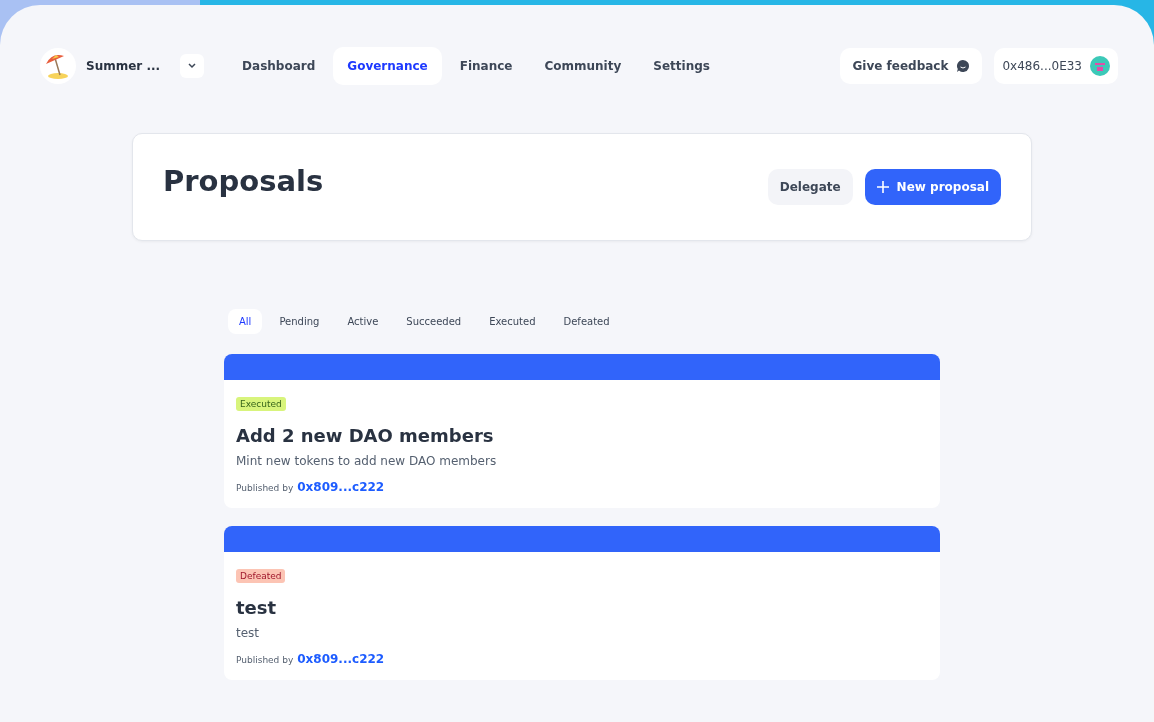 The width and height of the screenshot is (1154, 722). What do you see at coordinates (261, 404) in the screenshot?
I see `status-tag: Executed` at bounding box center [261, 404].